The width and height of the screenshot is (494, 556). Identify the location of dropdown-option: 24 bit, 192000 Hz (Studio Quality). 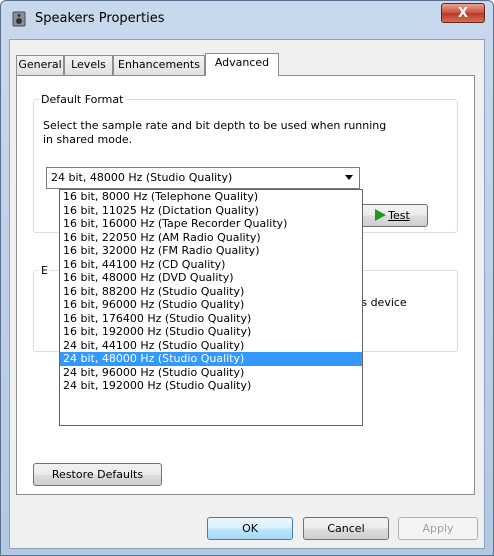
(211, 386).